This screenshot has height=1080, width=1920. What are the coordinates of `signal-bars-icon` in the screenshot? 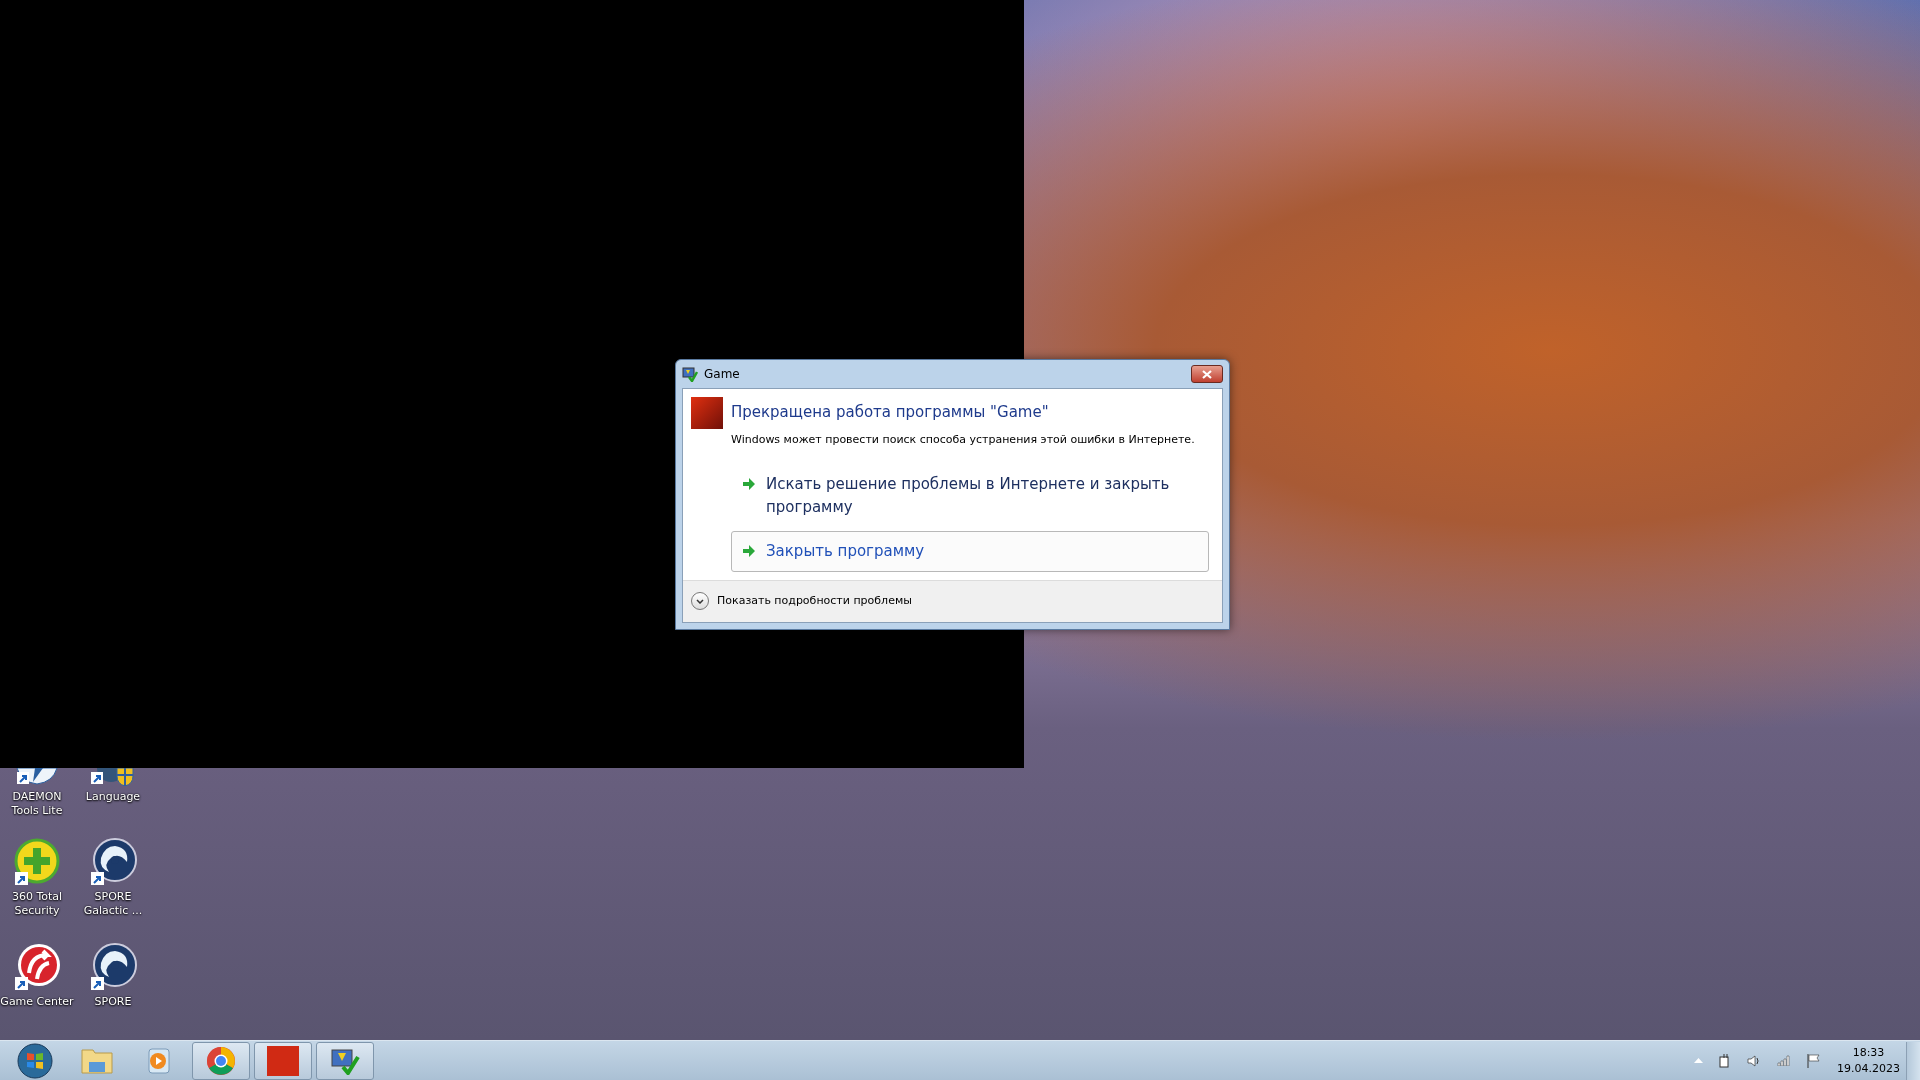 It's located at (1784, 1060).